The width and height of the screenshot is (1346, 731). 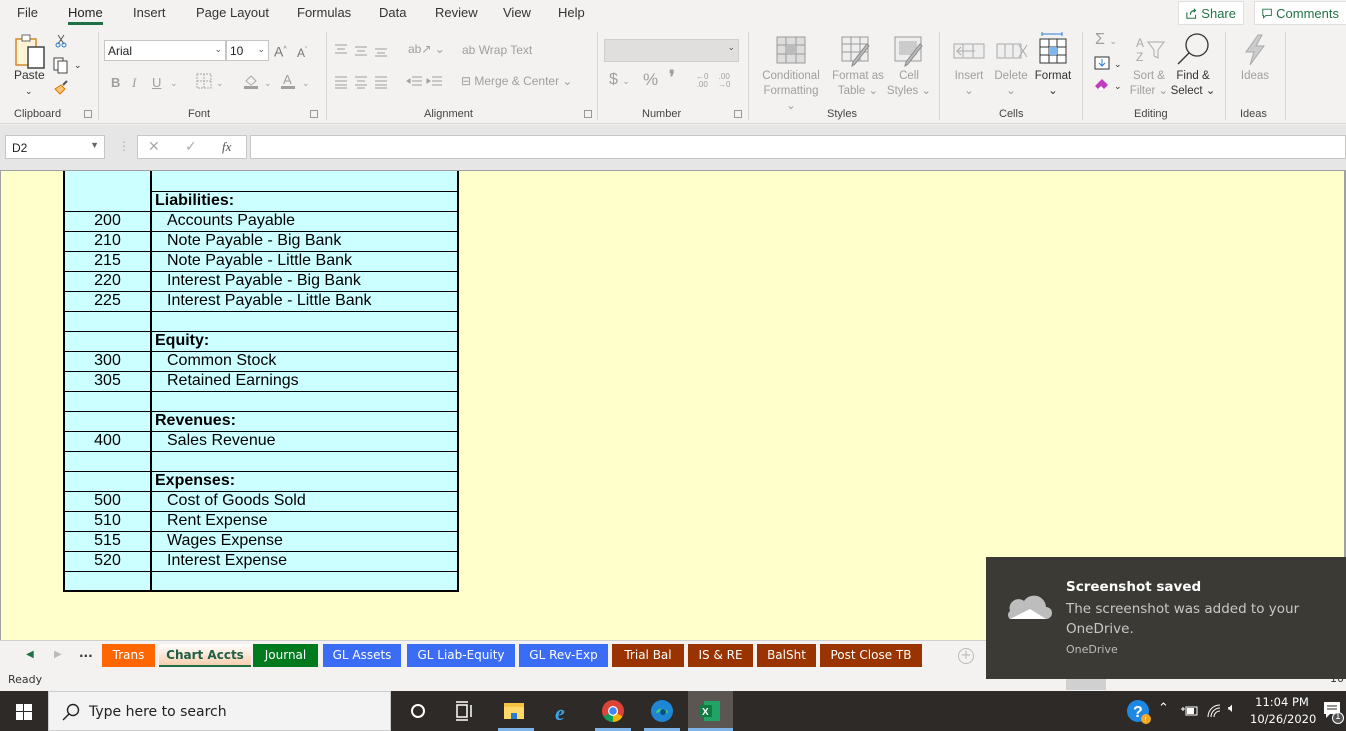 I want to click on task-view-icon, so click(x=464, y=711).